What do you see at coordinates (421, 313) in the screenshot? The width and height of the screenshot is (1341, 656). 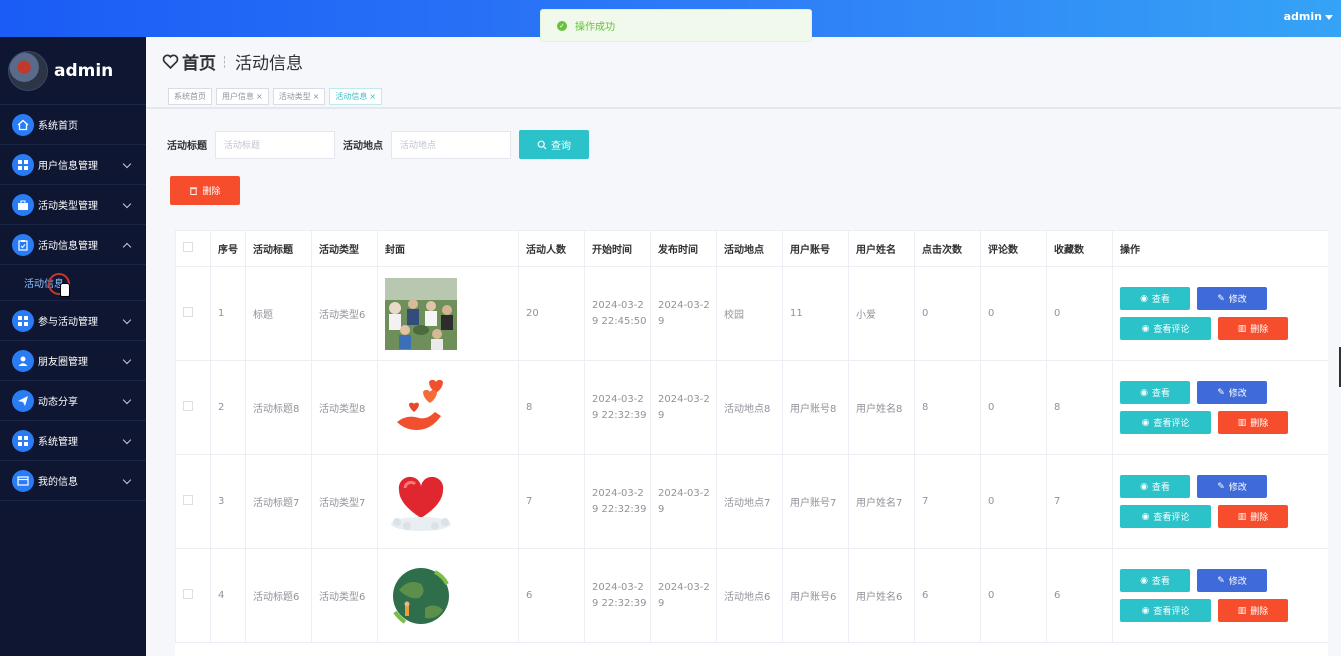 I see `cover-image-photo` at bounding box center [421, 313].